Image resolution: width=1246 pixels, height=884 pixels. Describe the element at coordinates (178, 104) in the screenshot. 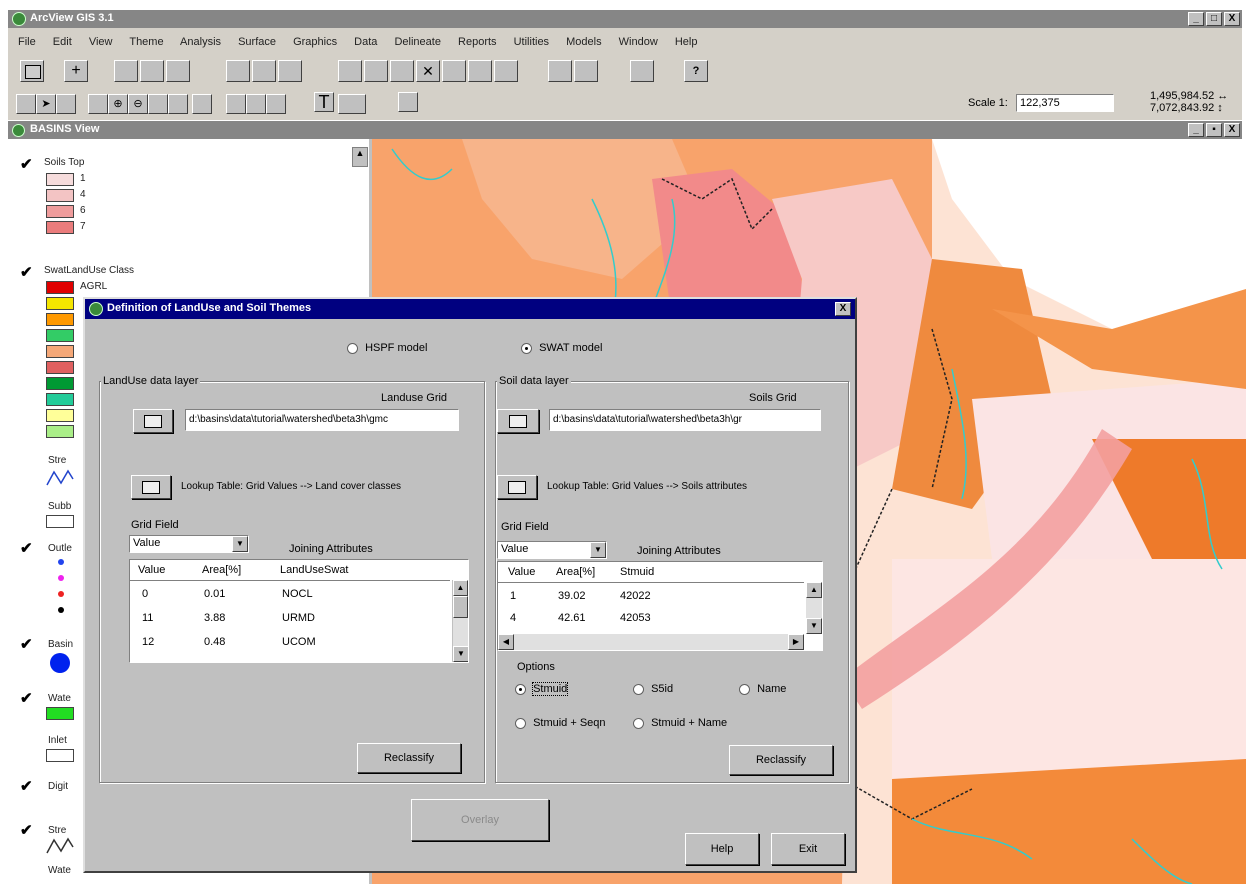

I see `measure-icon` at that location.